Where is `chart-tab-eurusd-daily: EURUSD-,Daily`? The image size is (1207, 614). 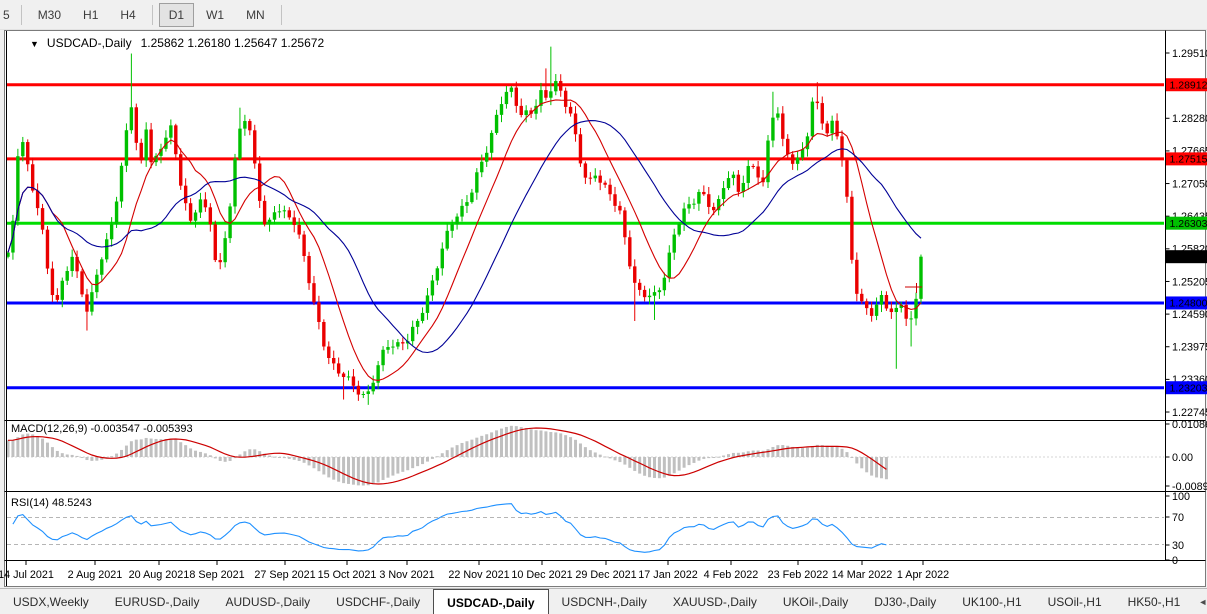 chart-tab-eurusd-daily: EURUSD-,Daily is located at coordinates (157, 601).